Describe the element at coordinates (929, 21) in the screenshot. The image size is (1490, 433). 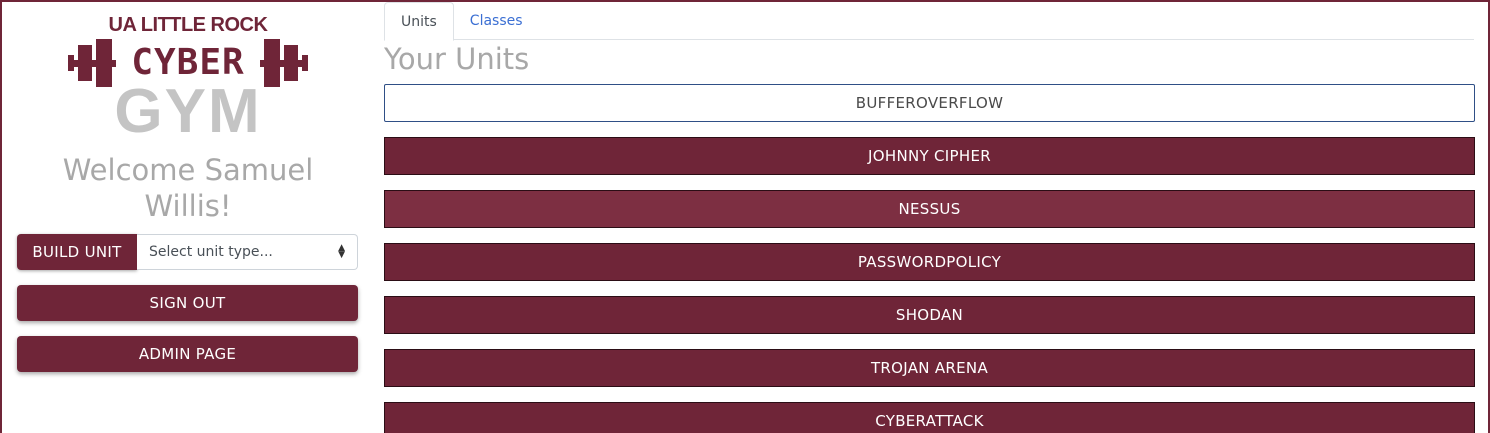
I see `tab-bar: Units Classes` at that location.